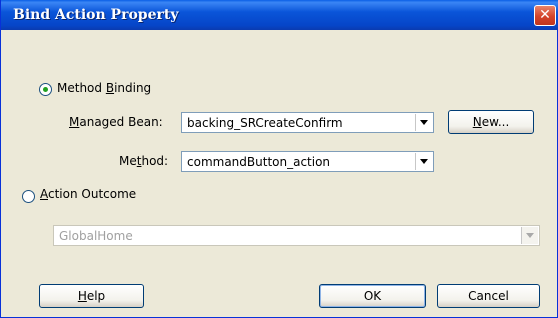 The height and width of the screenshot is (318, 558). I want to click on managed-bean-select: backing_SRCreateConfirm, so click(307, 122).